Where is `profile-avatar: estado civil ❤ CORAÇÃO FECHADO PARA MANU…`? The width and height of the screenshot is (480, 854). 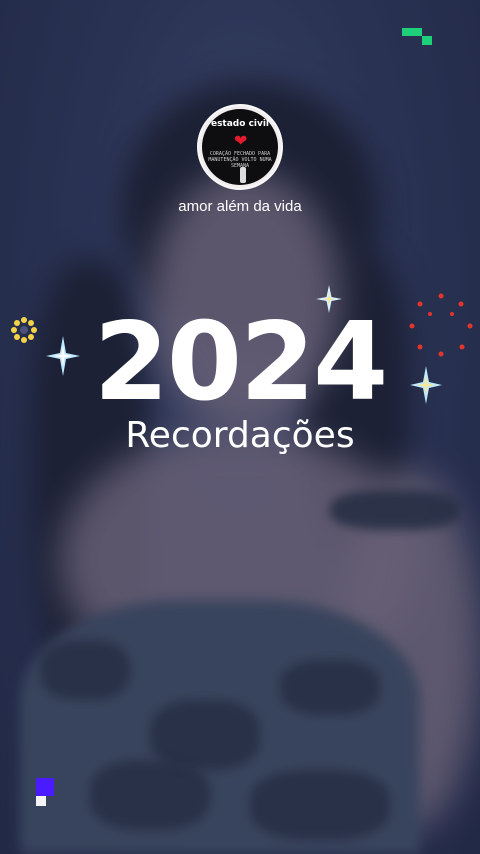
profile-avatar: estado civil ❤ CORAÇÃO FECHADO PARA MANU… is located at coordinates (240, 147).